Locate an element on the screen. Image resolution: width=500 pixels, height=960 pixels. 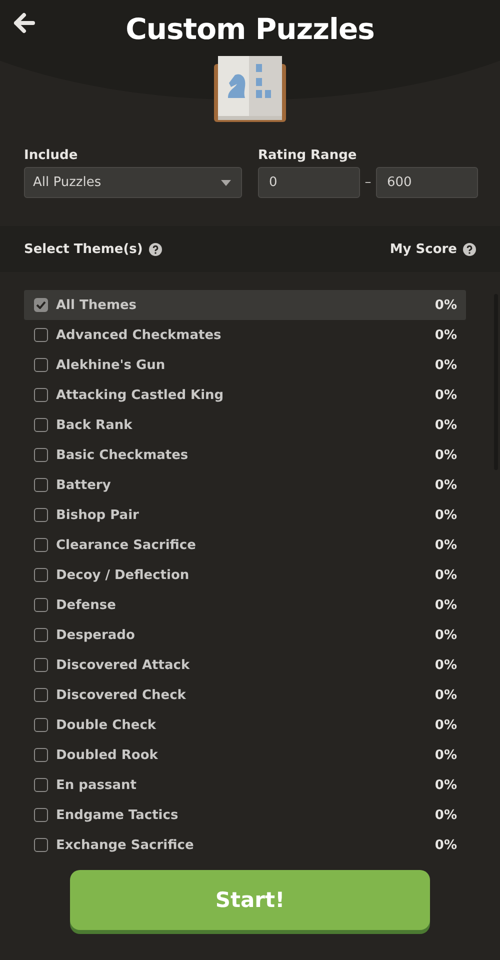
theme-row: Double Check 0% is located at coordinates (245, 725).